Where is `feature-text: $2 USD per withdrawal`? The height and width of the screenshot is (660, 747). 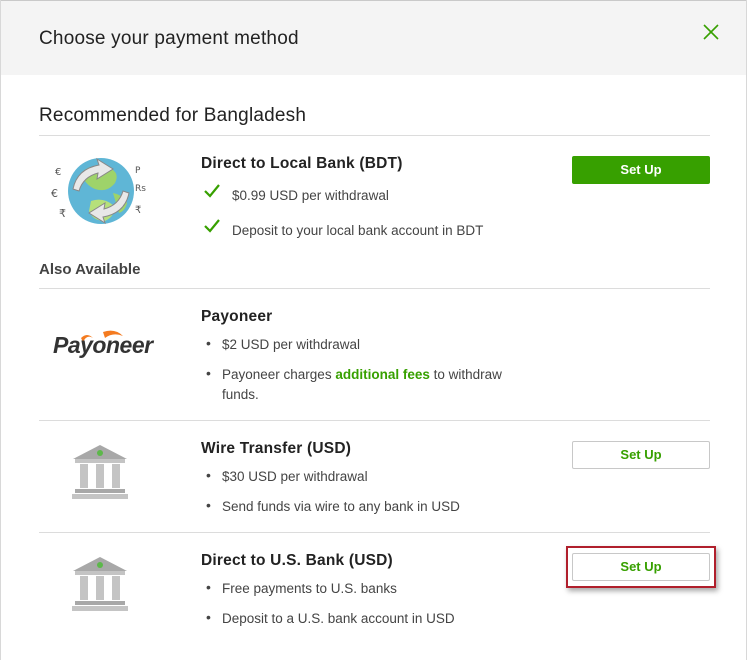 feature-text: $2 USD per withdrawal is located at coordinates (291, 344).